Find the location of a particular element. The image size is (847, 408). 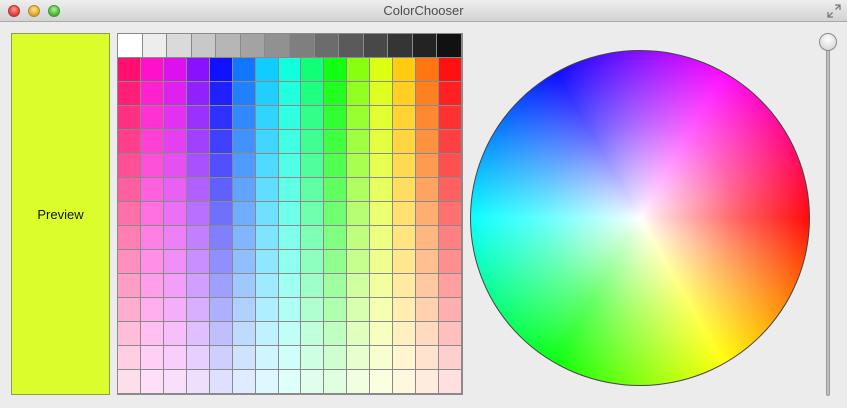

brightness-slider-track is located at coordinates (828, 218).